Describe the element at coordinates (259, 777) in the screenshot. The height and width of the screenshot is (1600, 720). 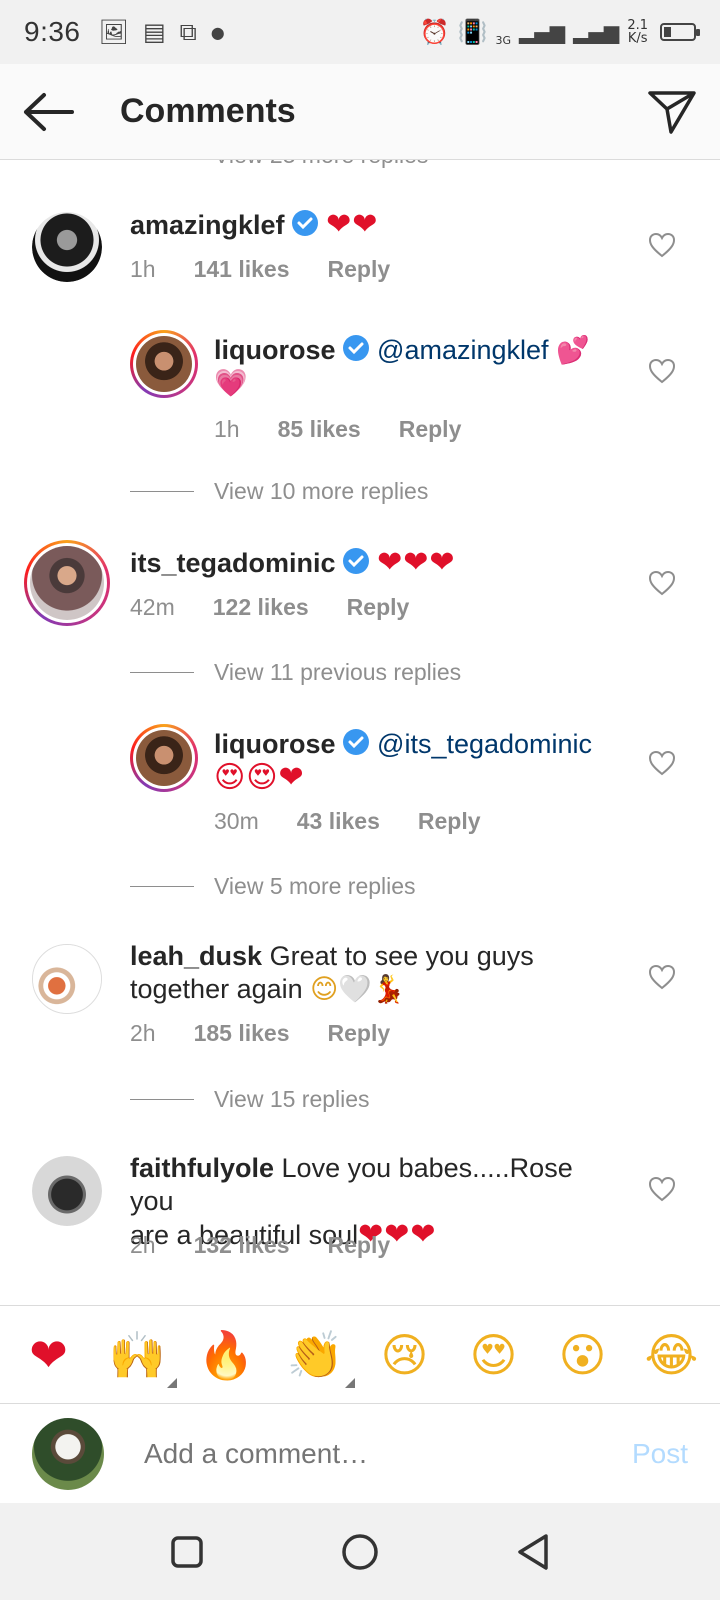
I see `comment-emoji: 😍😍❤` at that location.